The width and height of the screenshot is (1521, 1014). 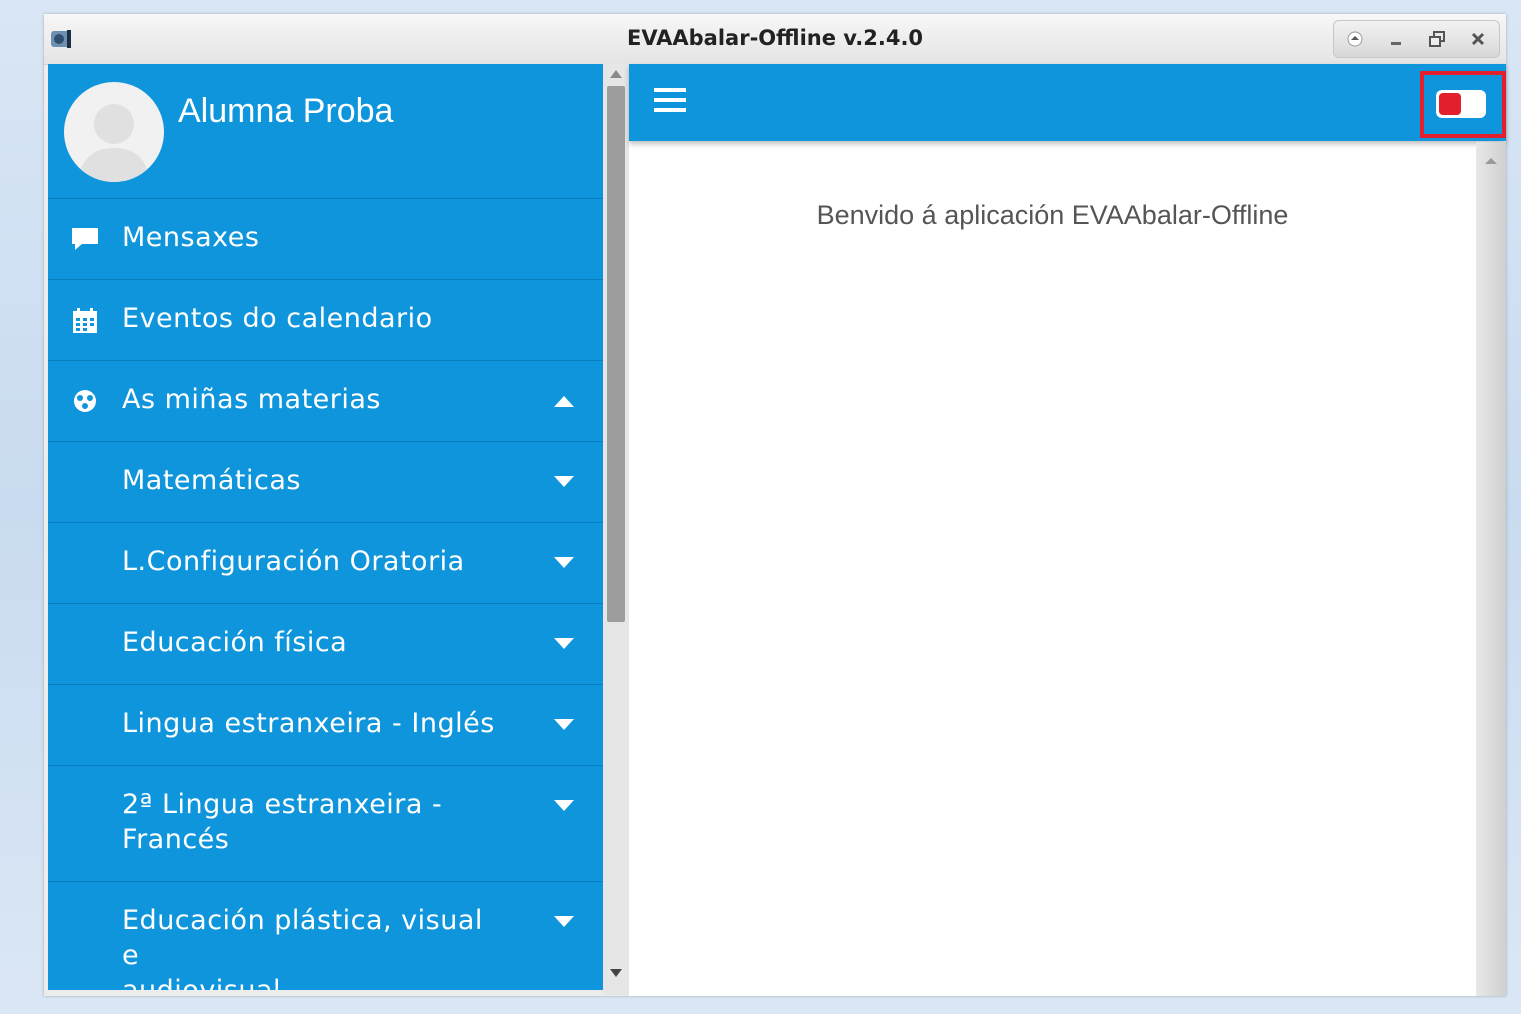 I want to click on sidebar-item-my-subjects: As miñas materias, so click(x=325, y=401).